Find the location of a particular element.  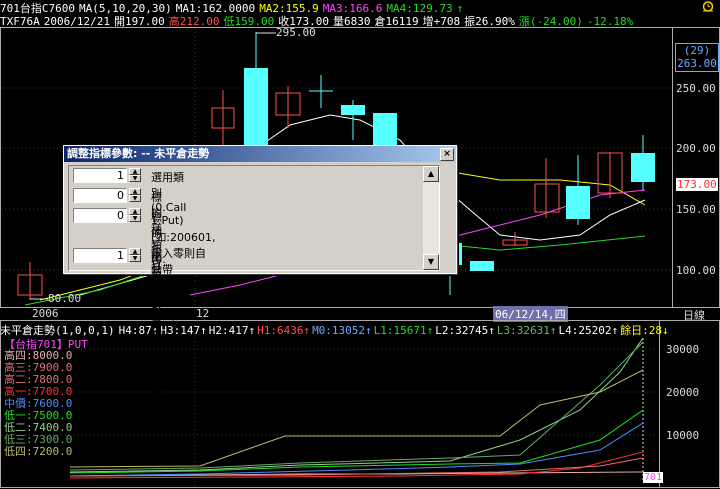

dialog-title: 調整指標參數: -- 未平倉走勢 is located at coordinates (138, 153).